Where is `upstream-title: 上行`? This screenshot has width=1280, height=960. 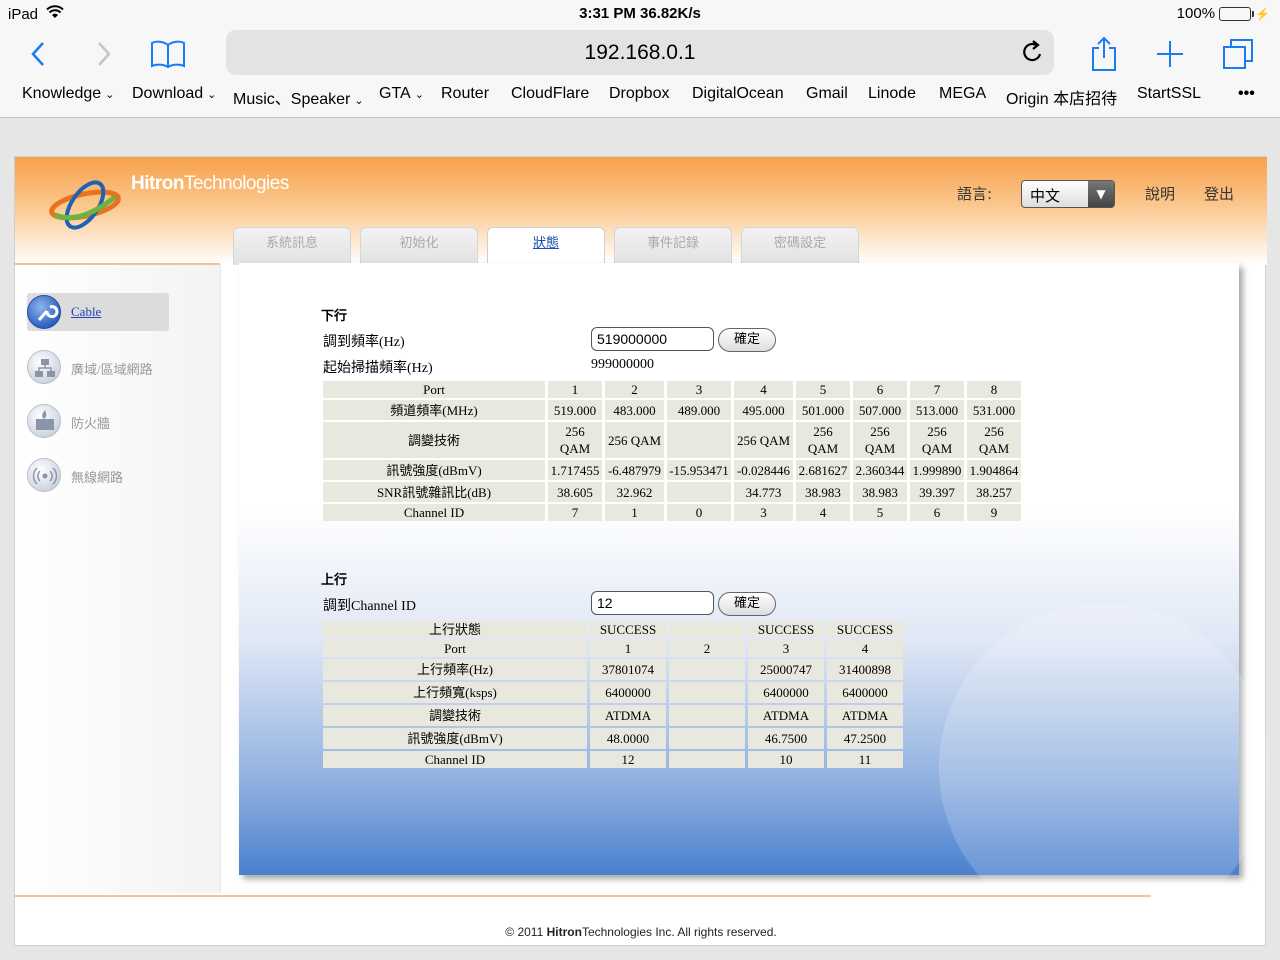 upstream-title: 上行 is located at coordinates (334, 580).